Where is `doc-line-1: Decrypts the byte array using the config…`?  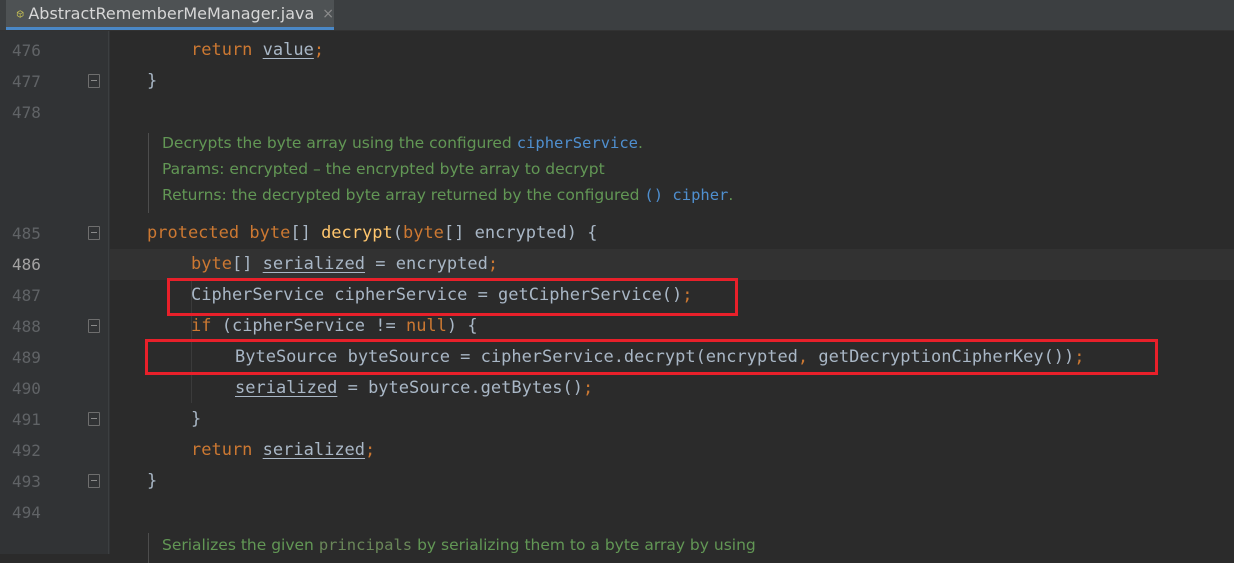 doc-line-1: Decrypts the byte array using the config… is located at coordinates (402, 143).